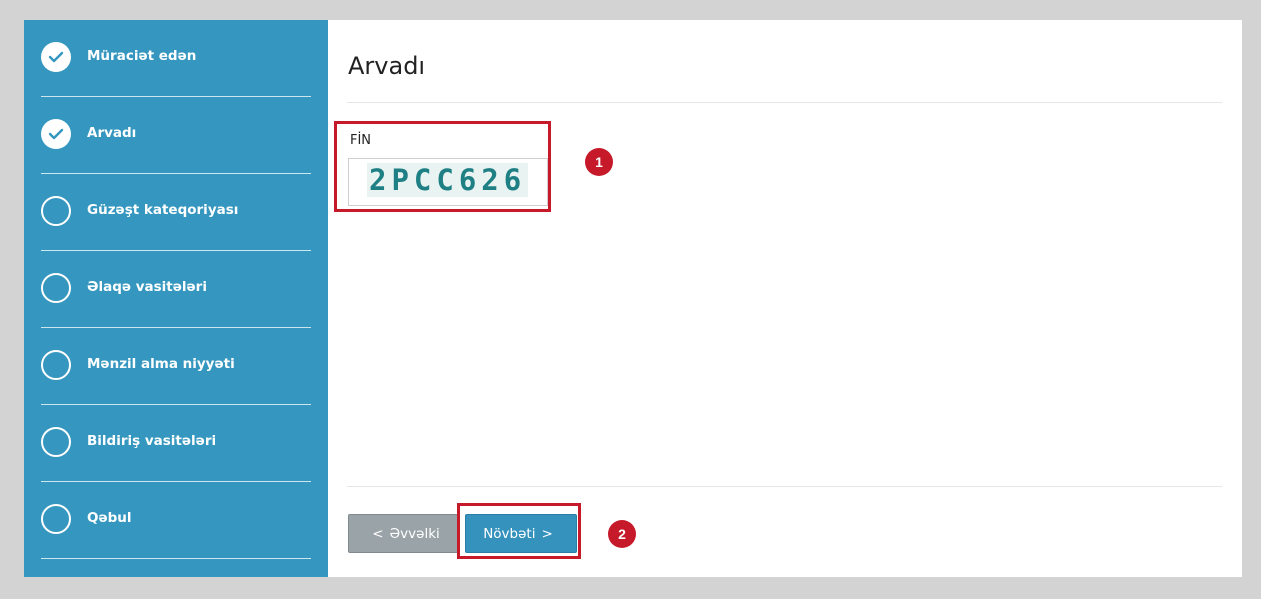 This screenshot has width=1261, height=599. I want to click on step-label: Qəbul, so click(109, 518).